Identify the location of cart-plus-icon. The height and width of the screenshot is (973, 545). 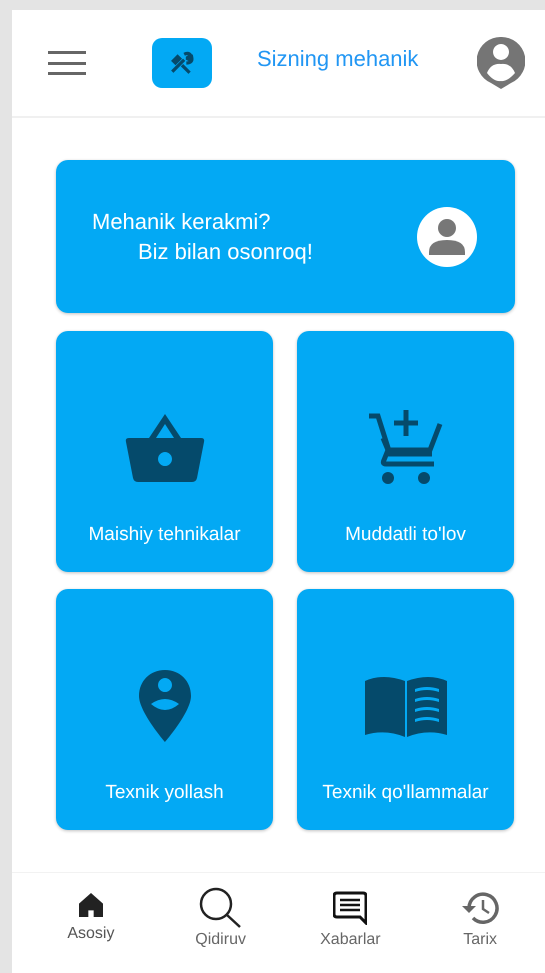
(406, 448).